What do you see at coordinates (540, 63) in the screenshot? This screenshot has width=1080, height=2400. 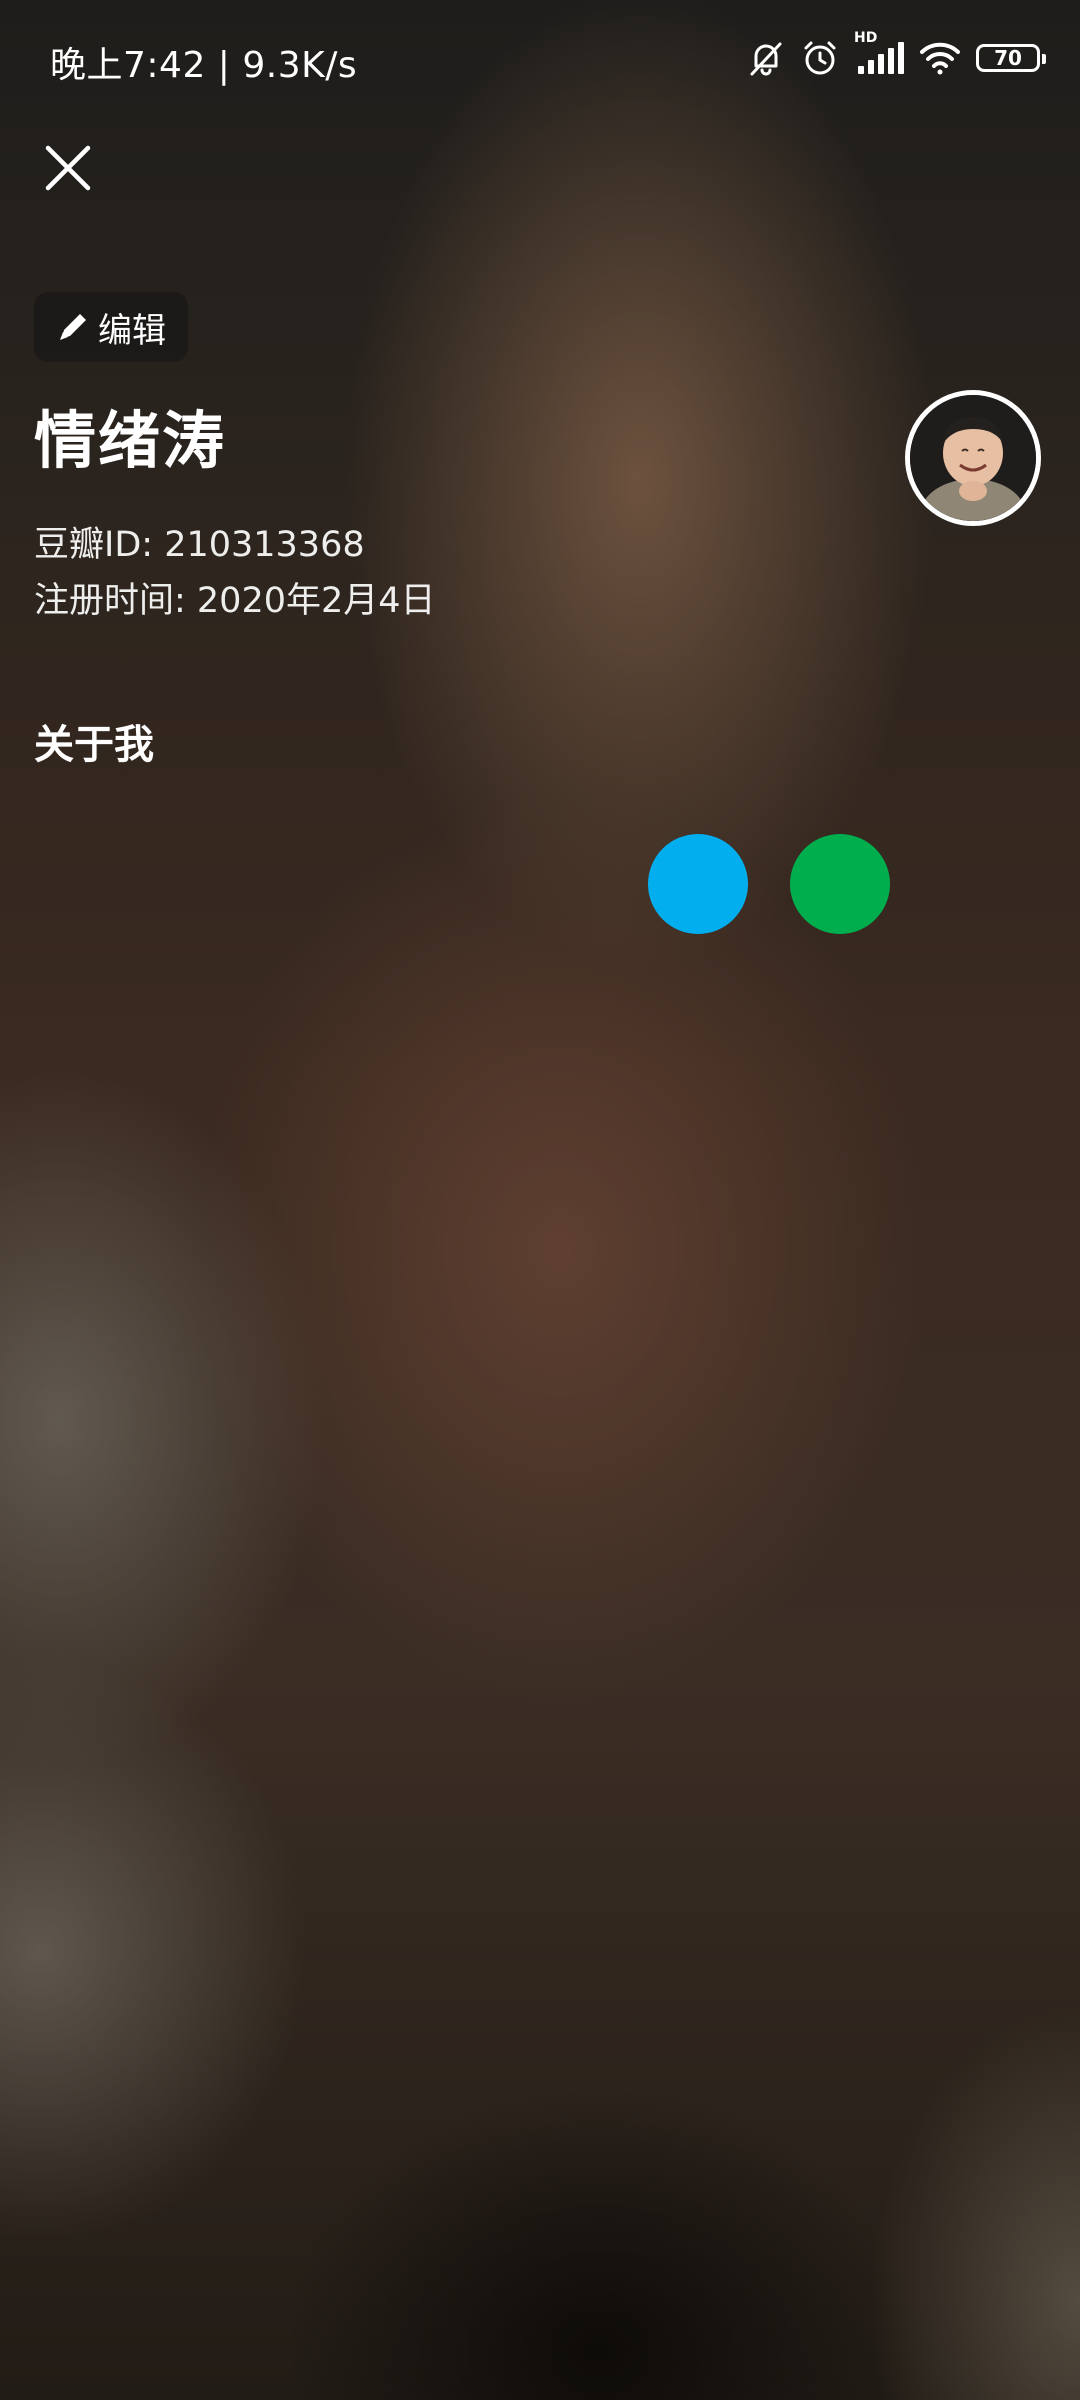 I see `status-bar: 晚上7:42 | 9.3K/s HD 70` at bounding box center [540, 63].